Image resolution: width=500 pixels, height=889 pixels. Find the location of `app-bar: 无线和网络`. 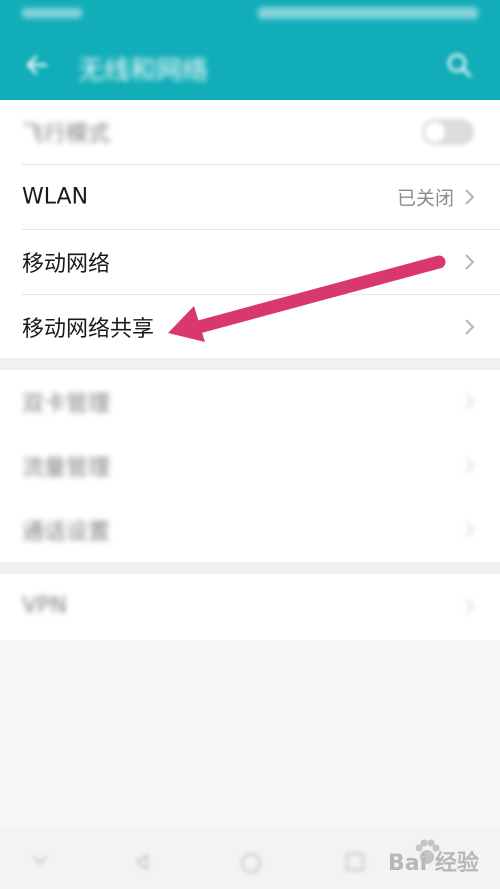

app-bar: 无线和网络 is located at coordinates (250, 50).